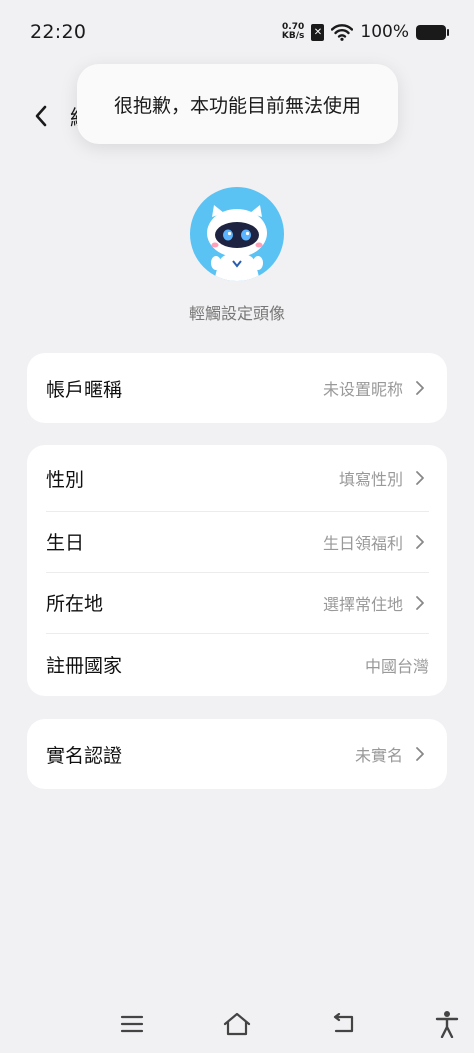  I want to click on network-speed: 0.70 KB/s, so click(293, 32).